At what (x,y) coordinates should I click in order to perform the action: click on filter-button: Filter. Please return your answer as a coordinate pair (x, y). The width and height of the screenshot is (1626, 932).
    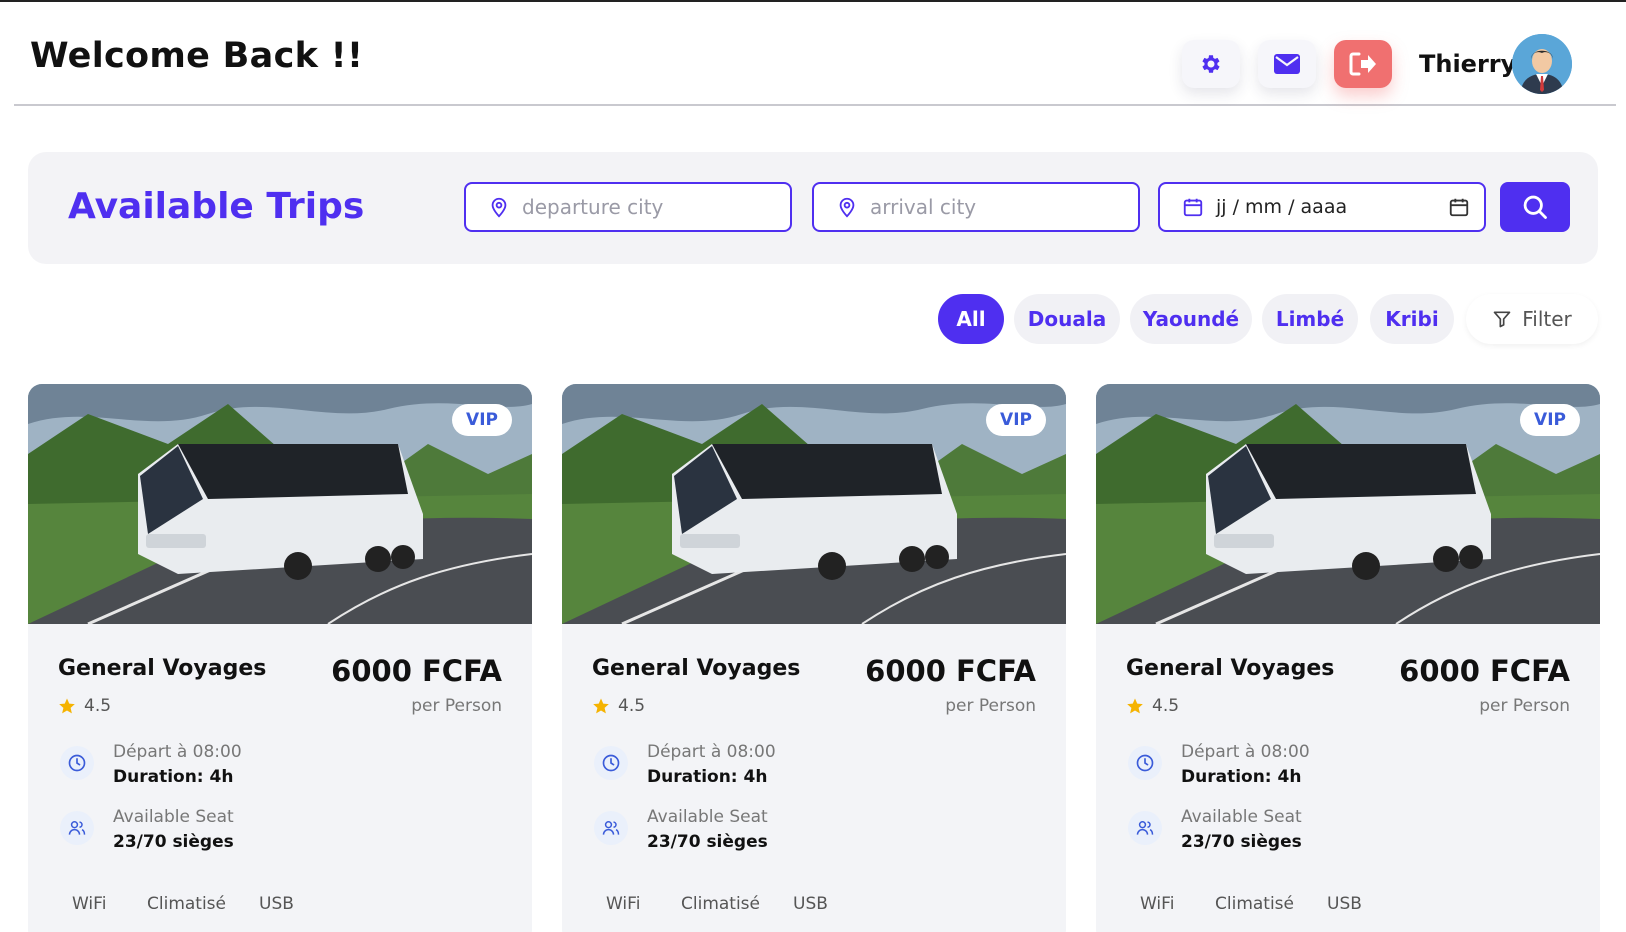
    Looking at the image, I should click on (1532, 319).